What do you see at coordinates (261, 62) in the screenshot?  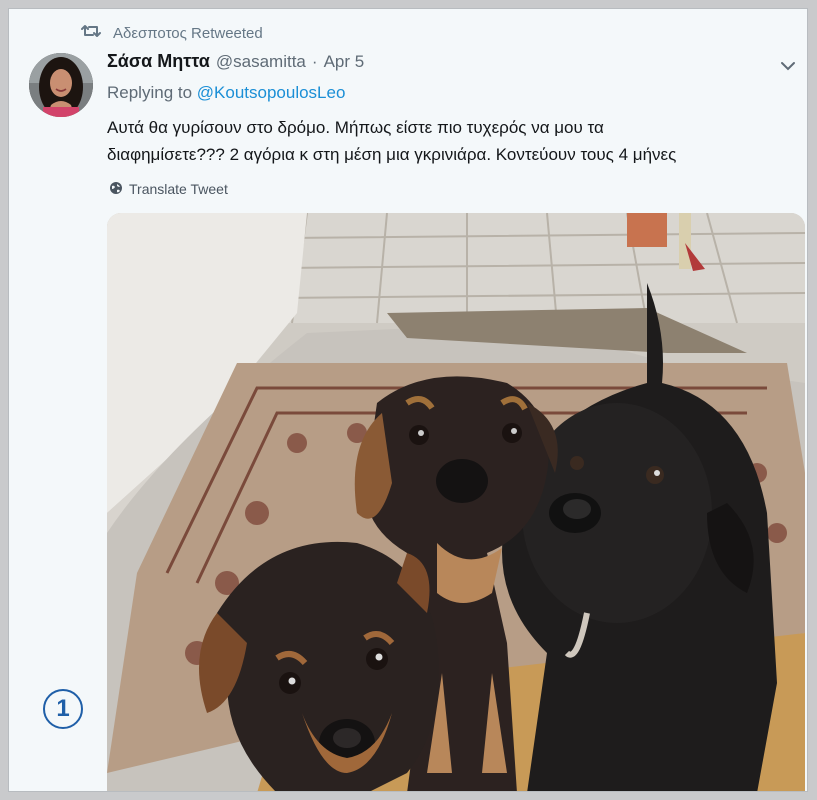 I see `author-handle: @sasamitta` at bounding box center [261, 62].